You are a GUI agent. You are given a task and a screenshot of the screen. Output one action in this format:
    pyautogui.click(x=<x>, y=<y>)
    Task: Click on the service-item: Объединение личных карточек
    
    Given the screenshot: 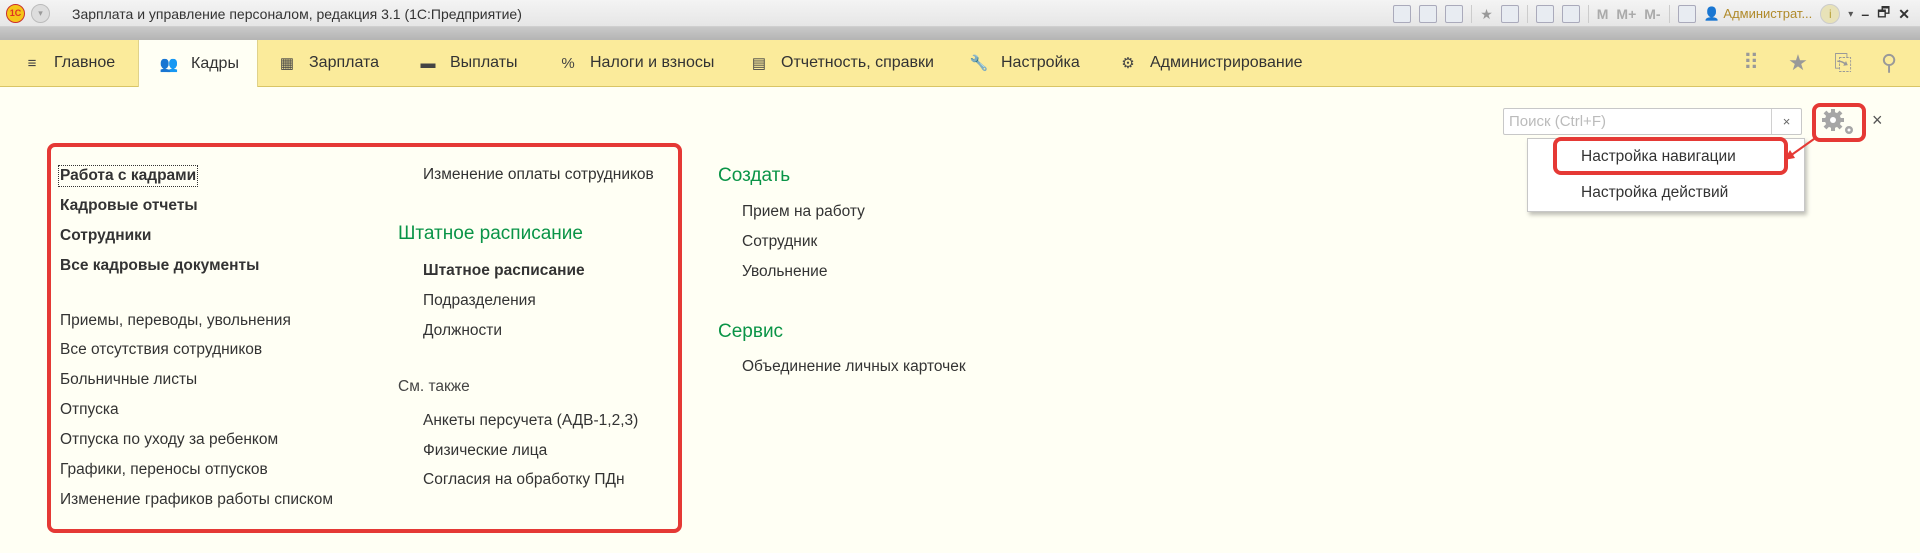 What is the action you would take?
    pyautogui.click(x=854, y=367)
    